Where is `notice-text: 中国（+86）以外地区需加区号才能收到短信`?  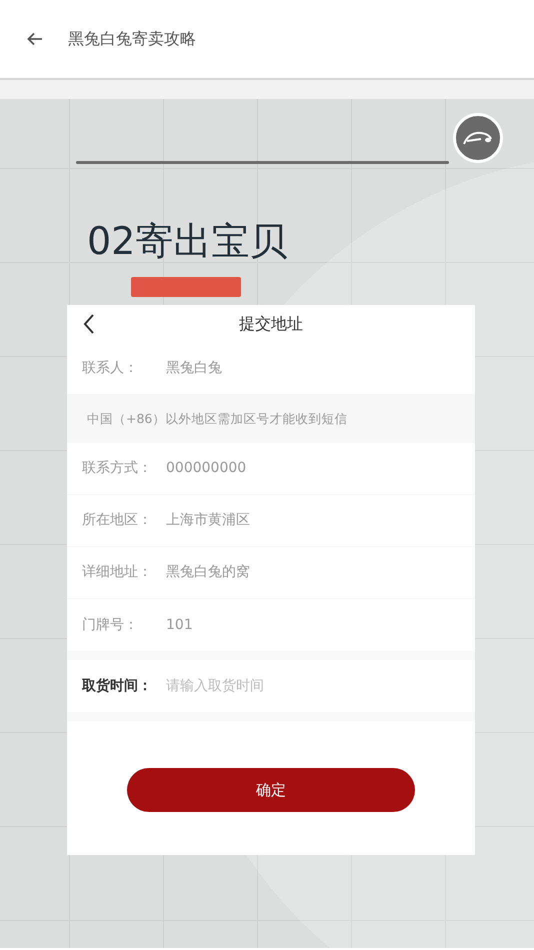 notice-text: 中国（+86）以外地区需加区号才能收到短信 is located at coordinates (217, 419).